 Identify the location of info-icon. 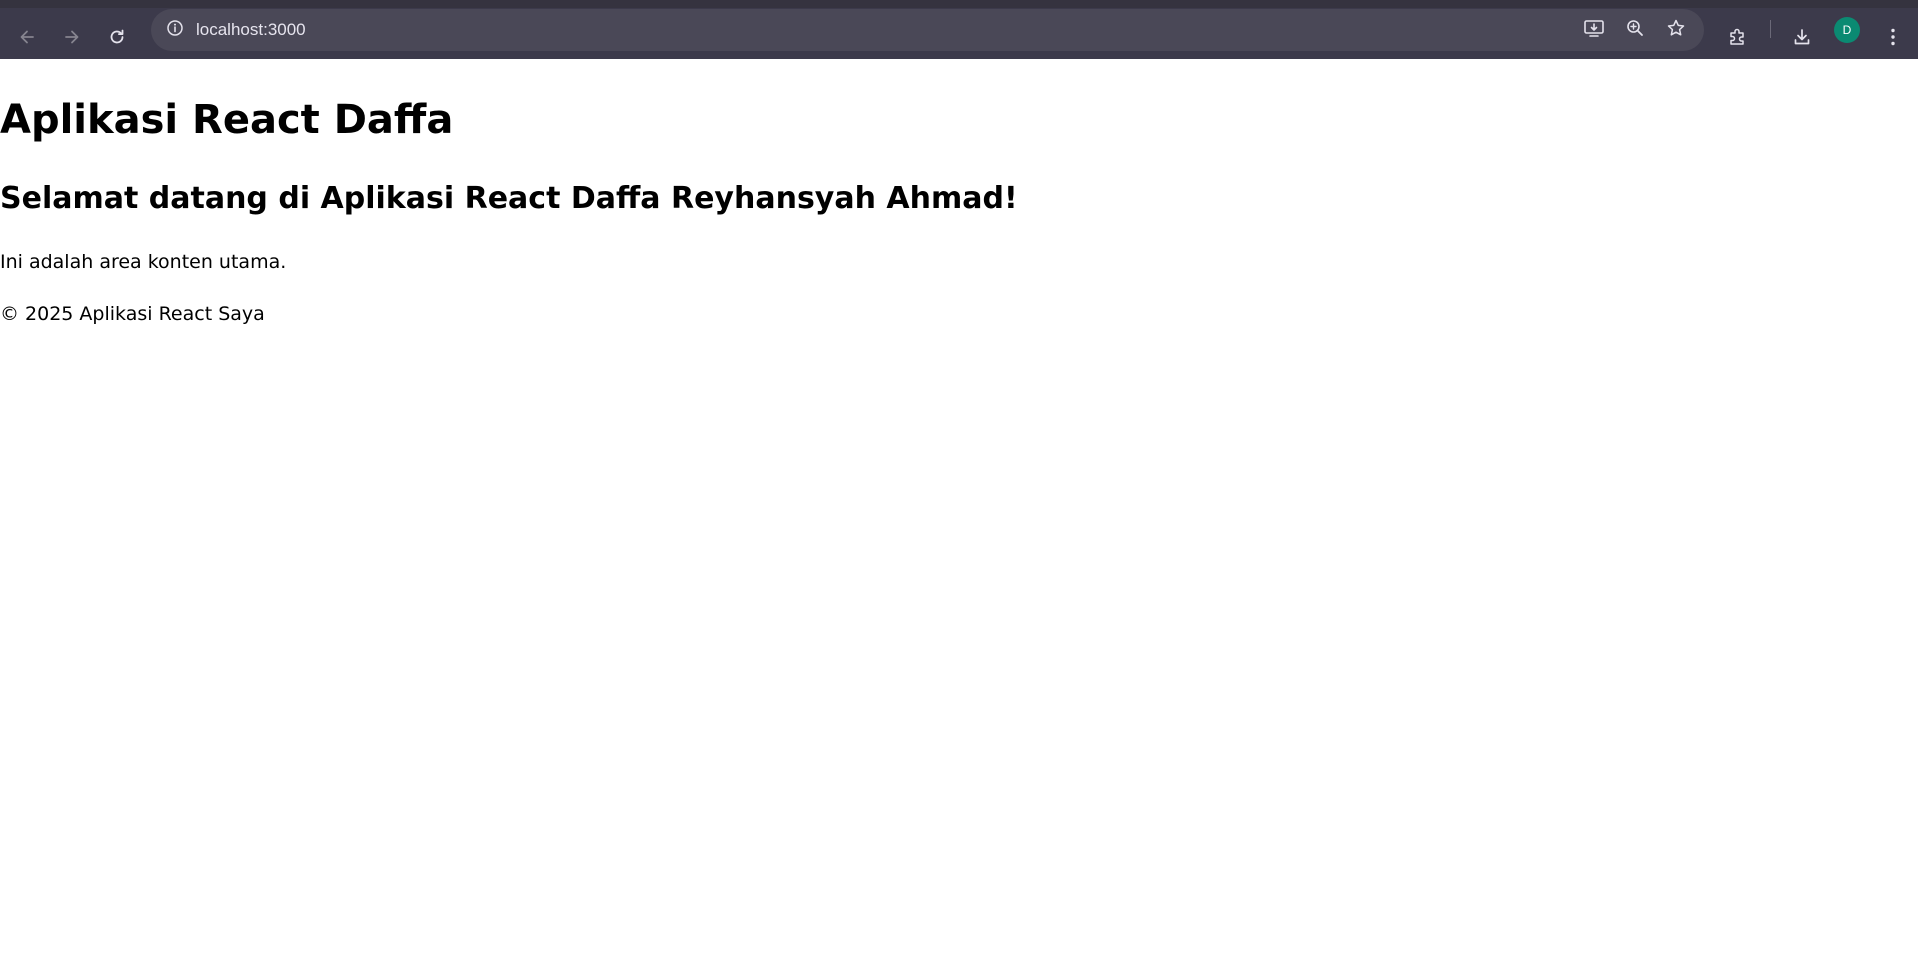
(175, 30).